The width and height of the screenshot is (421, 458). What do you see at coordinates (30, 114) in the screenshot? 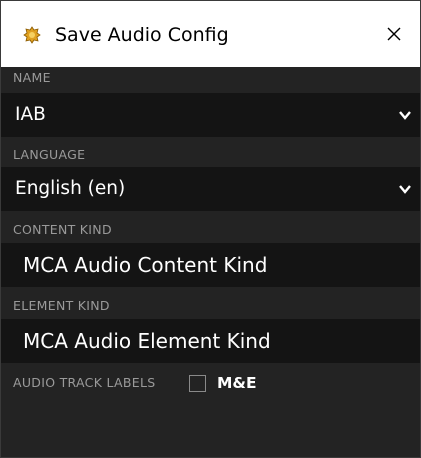
I see `name-value: IAB` at bounding box center [30, 114].